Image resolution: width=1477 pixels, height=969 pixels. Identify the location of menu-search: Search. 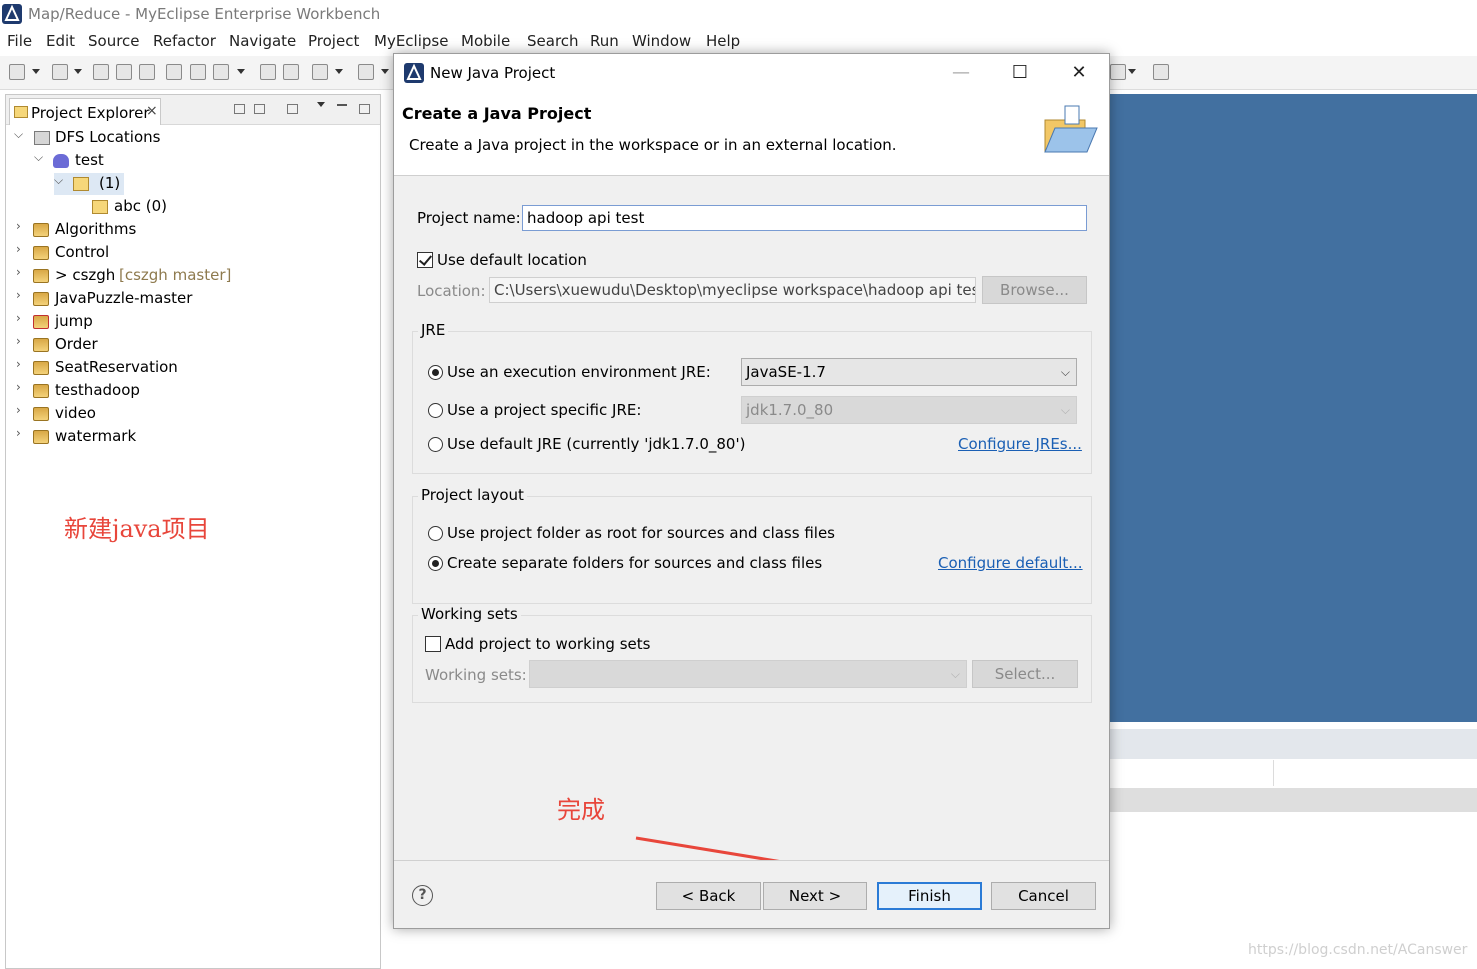
(553, 41).